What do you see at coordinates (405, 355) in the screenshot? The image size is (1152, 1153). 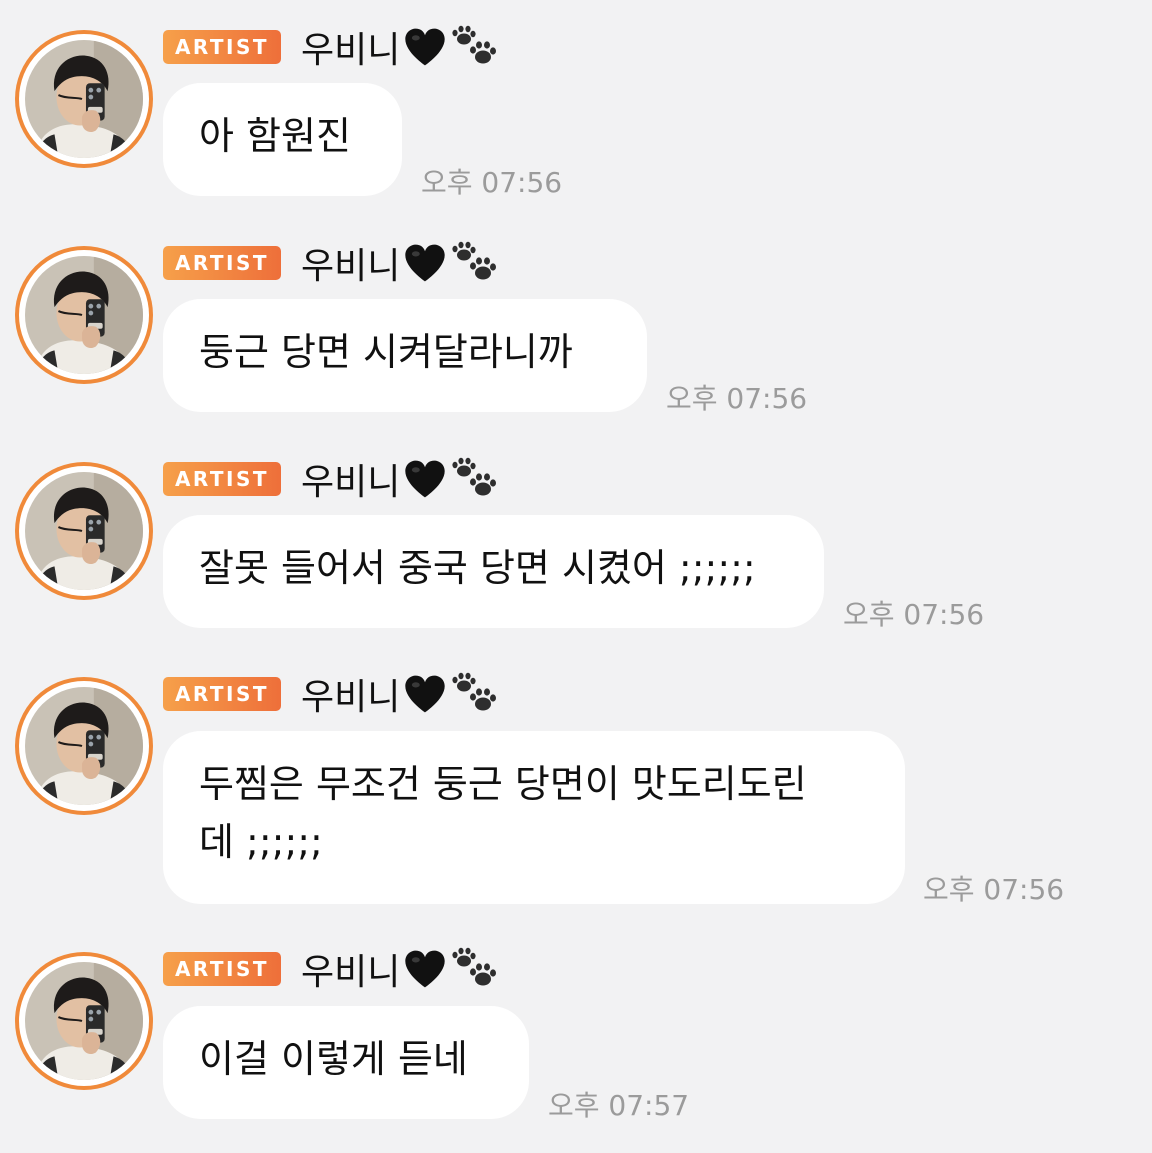 I see `message-bubble: 둥근 당면 시켜달라니까` at bounding box center [405, 355].